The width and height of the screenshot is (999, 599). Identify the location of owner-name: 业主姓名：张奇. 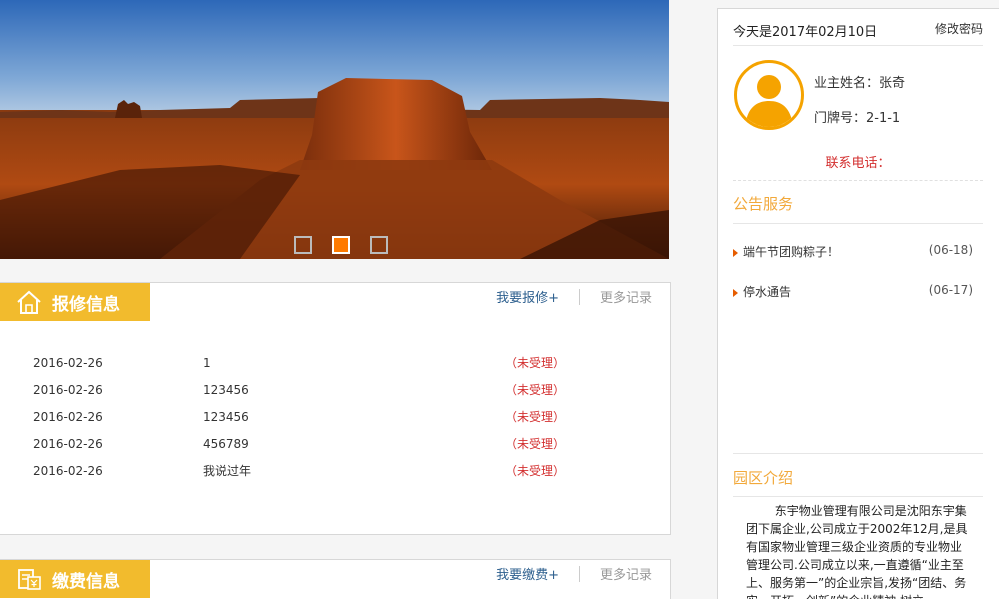
(860, 83).